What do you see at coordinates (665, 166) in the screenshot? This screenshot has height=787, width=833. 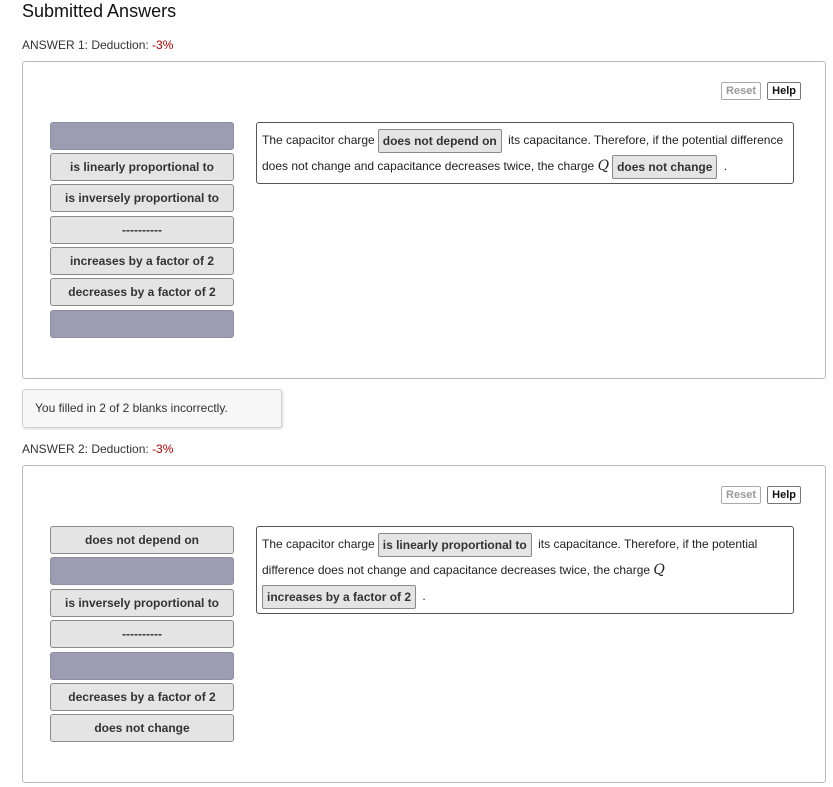 I see `blank-2: does not change` at bounding box center [665, 166].